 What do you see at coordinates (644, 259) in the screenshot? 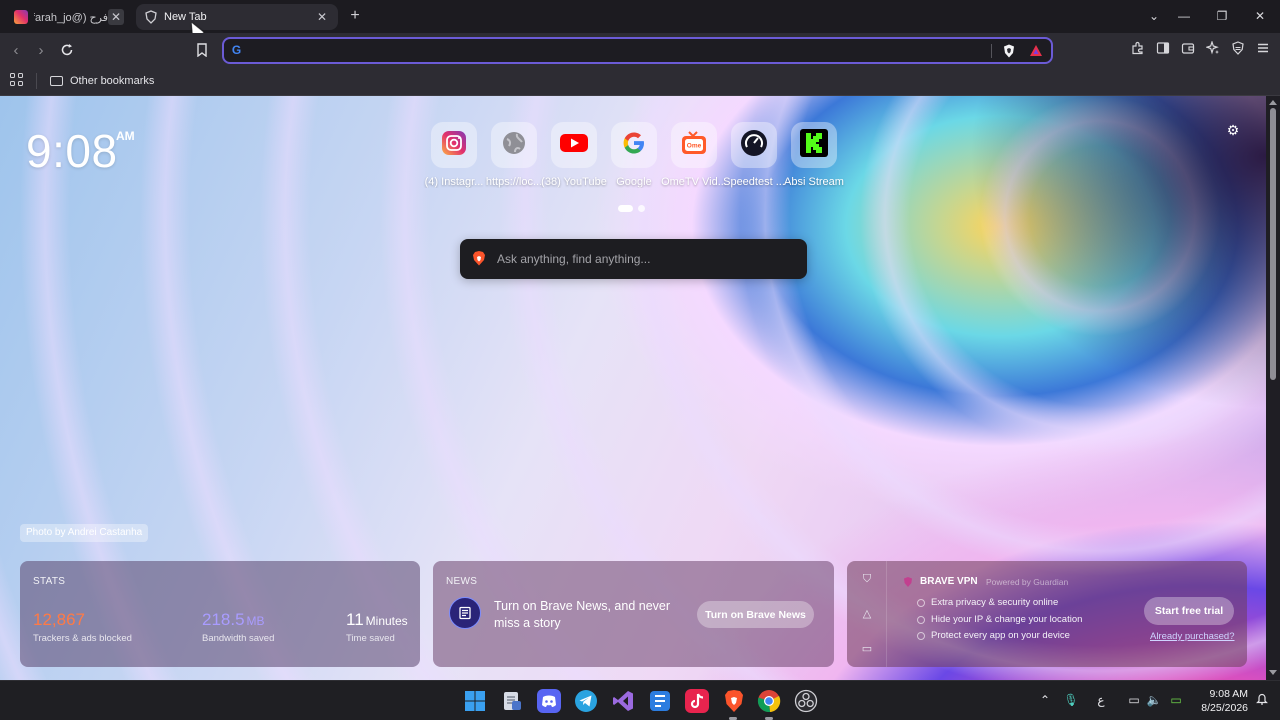
I see `ntp-search-input` at bounding box center [644, 259].